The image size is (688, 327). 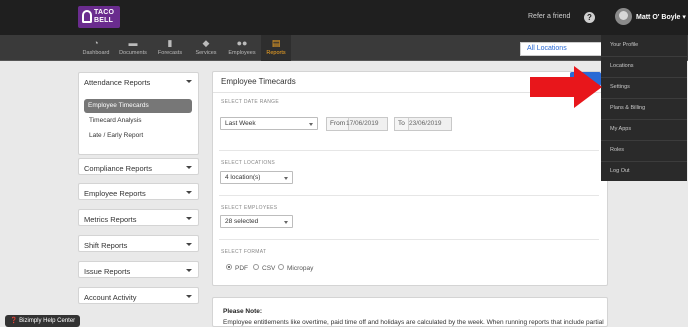 What do you see at coordinates (243, 177) in the screenshot?
I see `locations-value: 4 location(s)` at bounding box center [243, 177].